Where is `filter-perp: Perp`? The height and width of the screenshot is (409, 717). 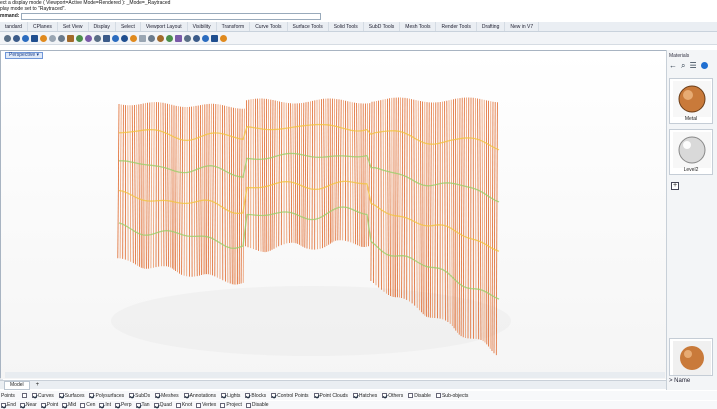 filter-perp: Perp is located at coordinates (123, 405).